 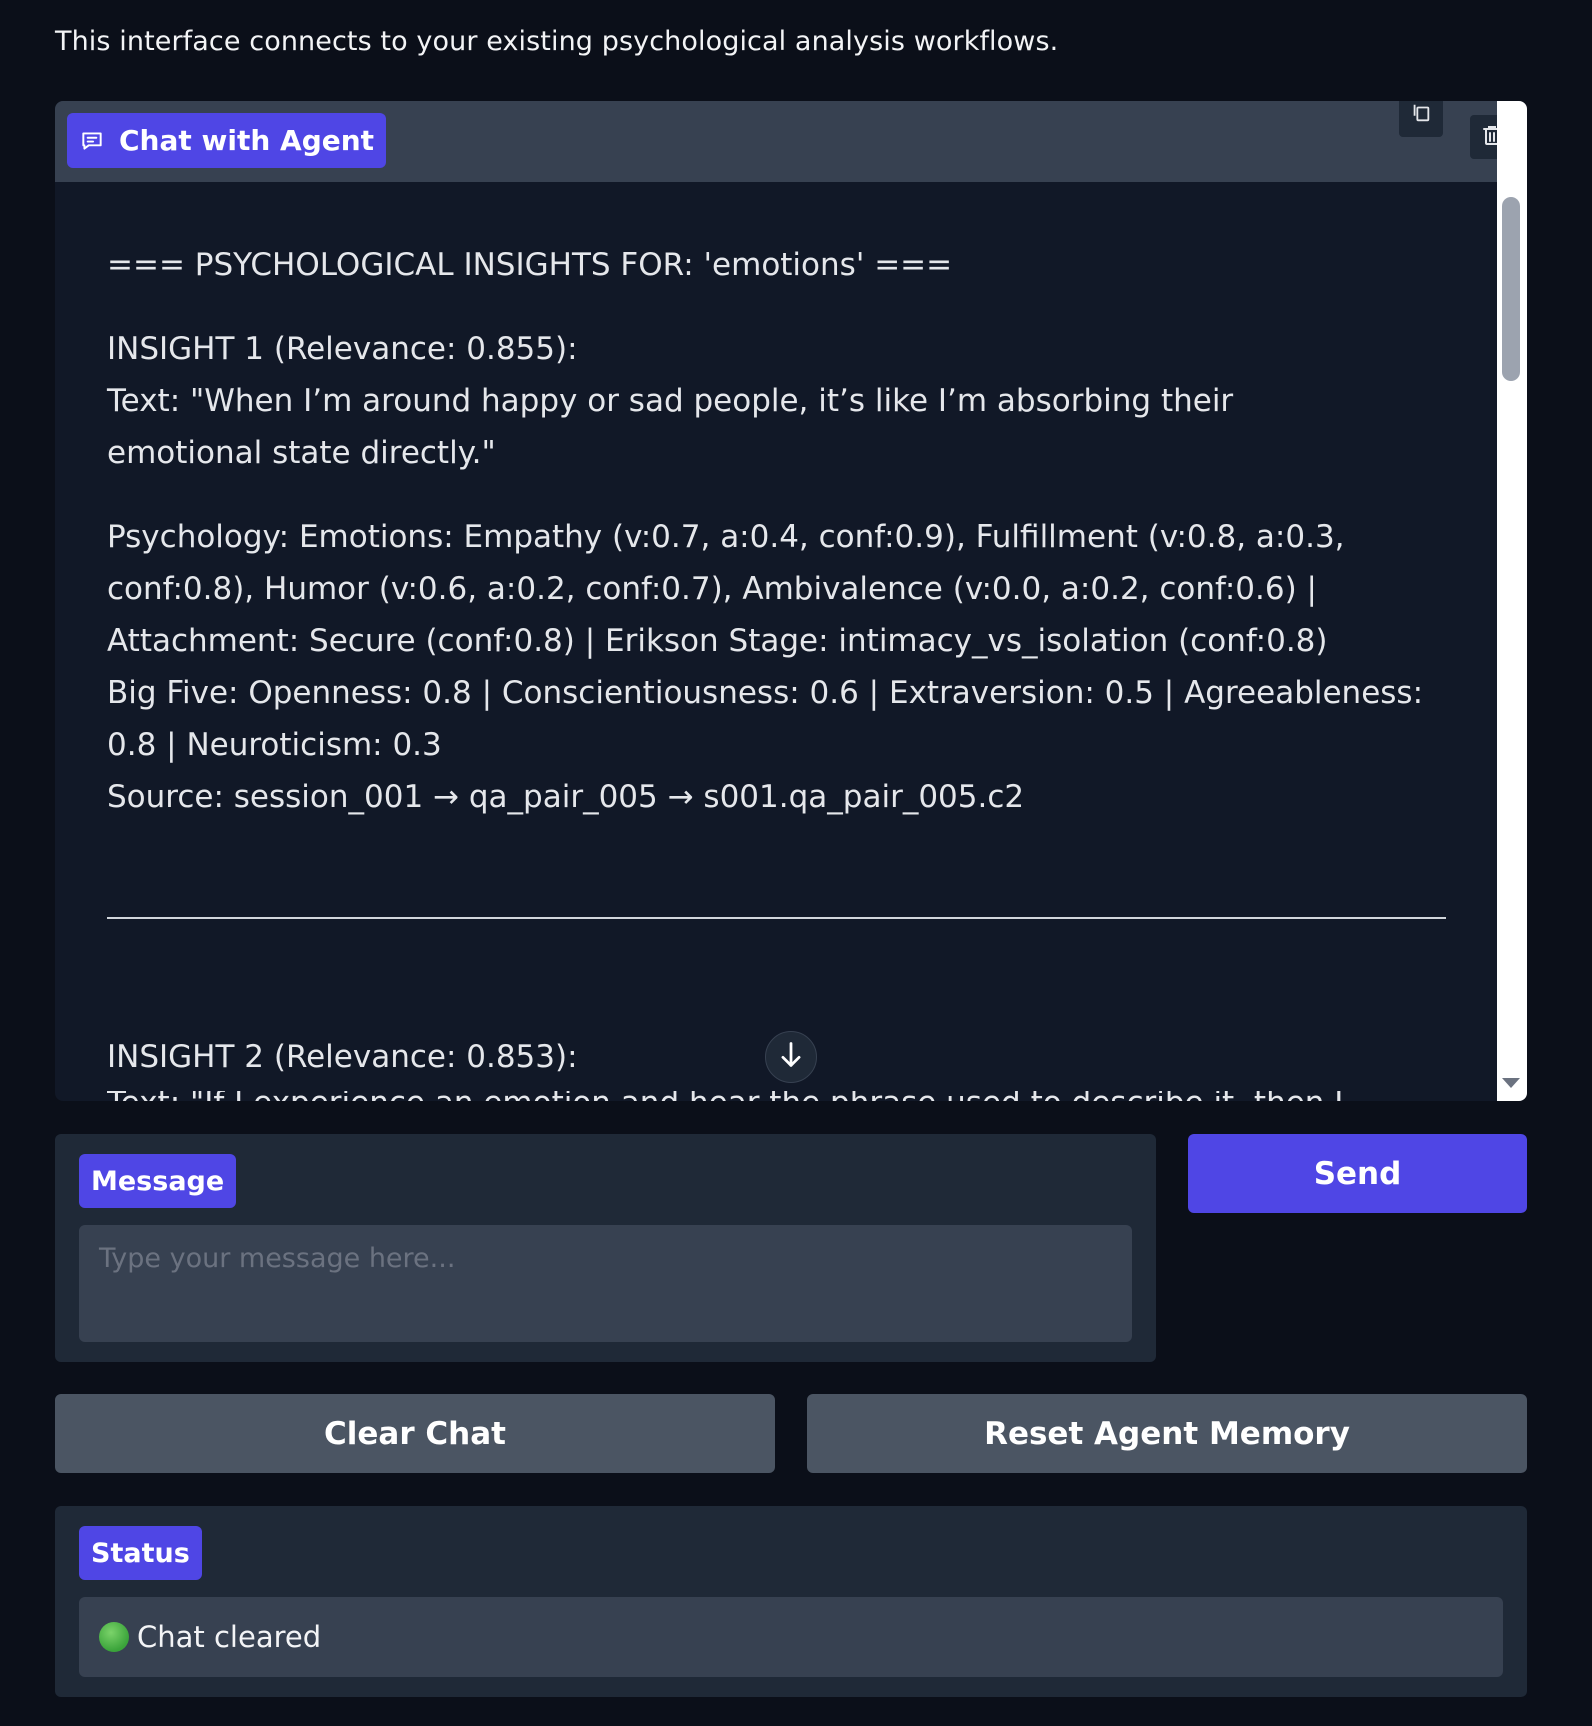 What do you see at coordinates (784, 141) in the screenshot?
I see `chat-header: Chat with Agent` at bounding box center [784, 141].